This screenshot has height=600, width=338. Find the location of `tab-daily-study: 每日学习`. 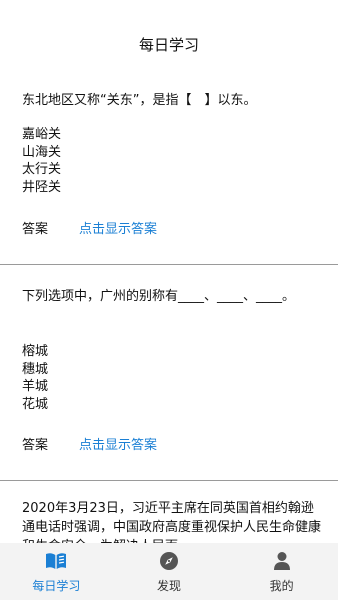

tab-daily-study: 每日学习 is located at coordinates (56, 571).